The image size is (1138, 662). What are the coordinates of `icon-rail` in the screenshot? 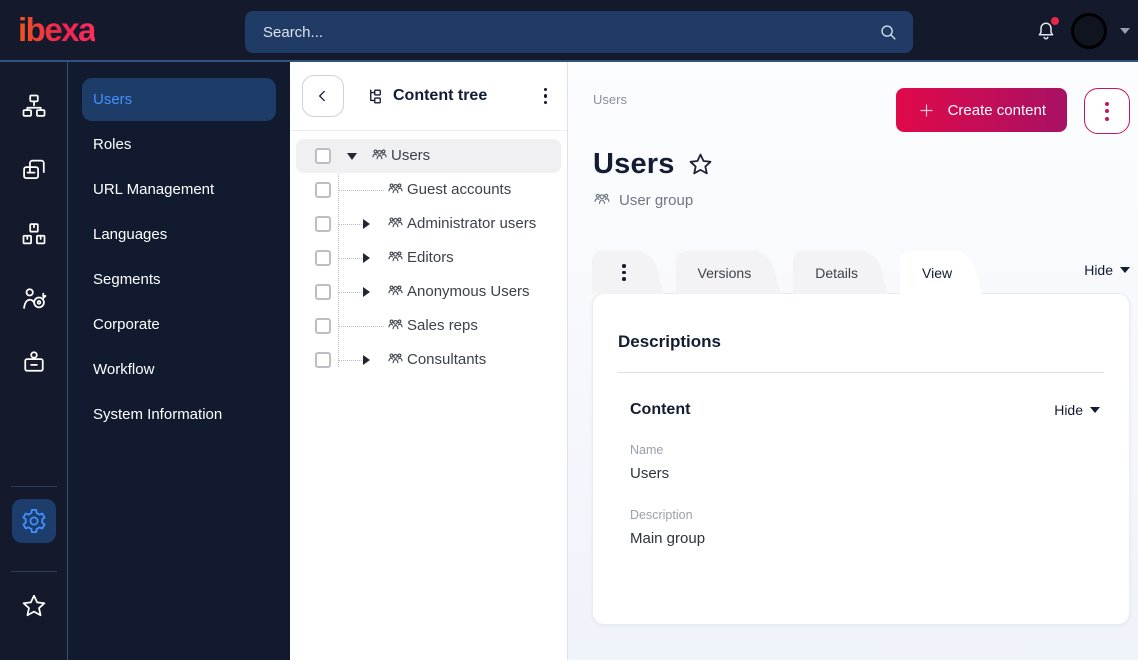 It's located at (34, 361).